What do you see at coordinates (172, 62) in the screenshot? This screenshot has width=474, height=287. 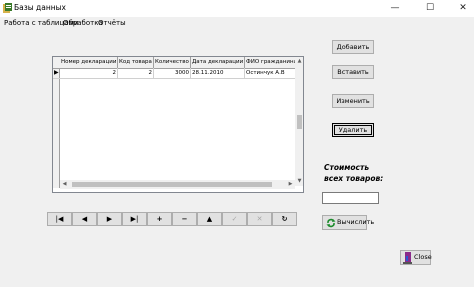 I see `column-header-quantity: Количество` at bounding box center [172, 62].